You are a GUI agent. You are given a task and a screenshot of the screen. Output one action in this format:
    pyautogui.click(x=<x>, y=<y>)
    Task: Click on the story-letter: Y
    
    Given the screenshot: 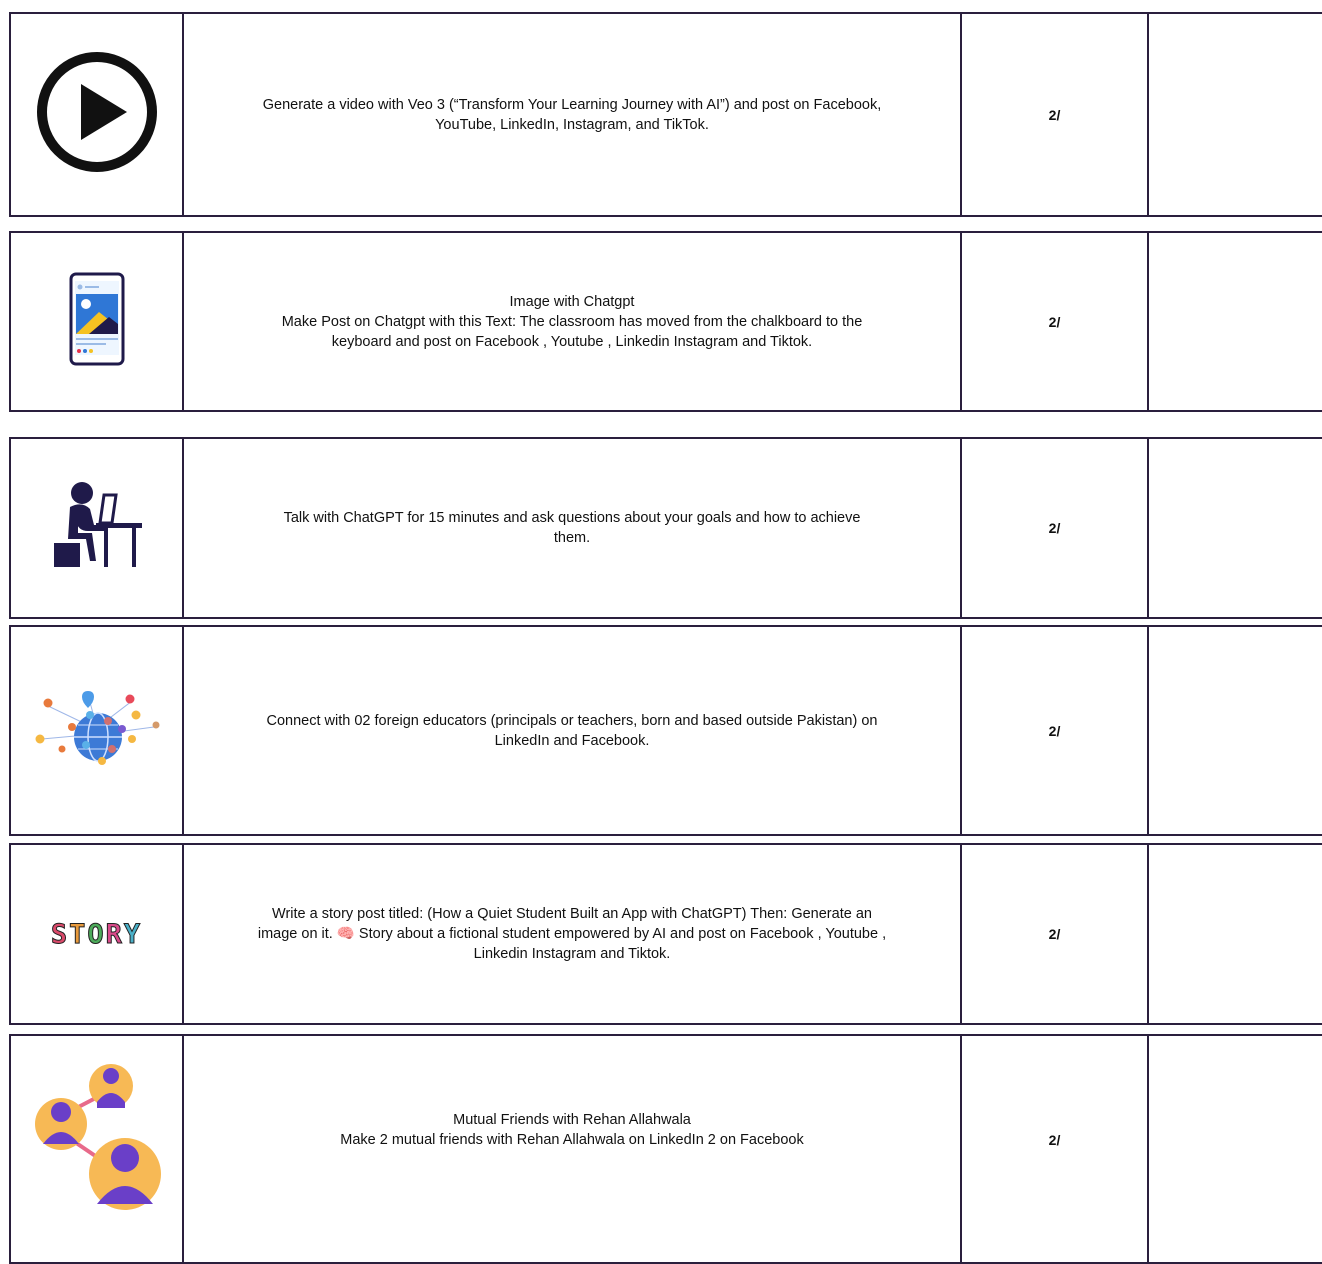 What is the action you would take?
    pyautogui.click(x=133, y=934)
    